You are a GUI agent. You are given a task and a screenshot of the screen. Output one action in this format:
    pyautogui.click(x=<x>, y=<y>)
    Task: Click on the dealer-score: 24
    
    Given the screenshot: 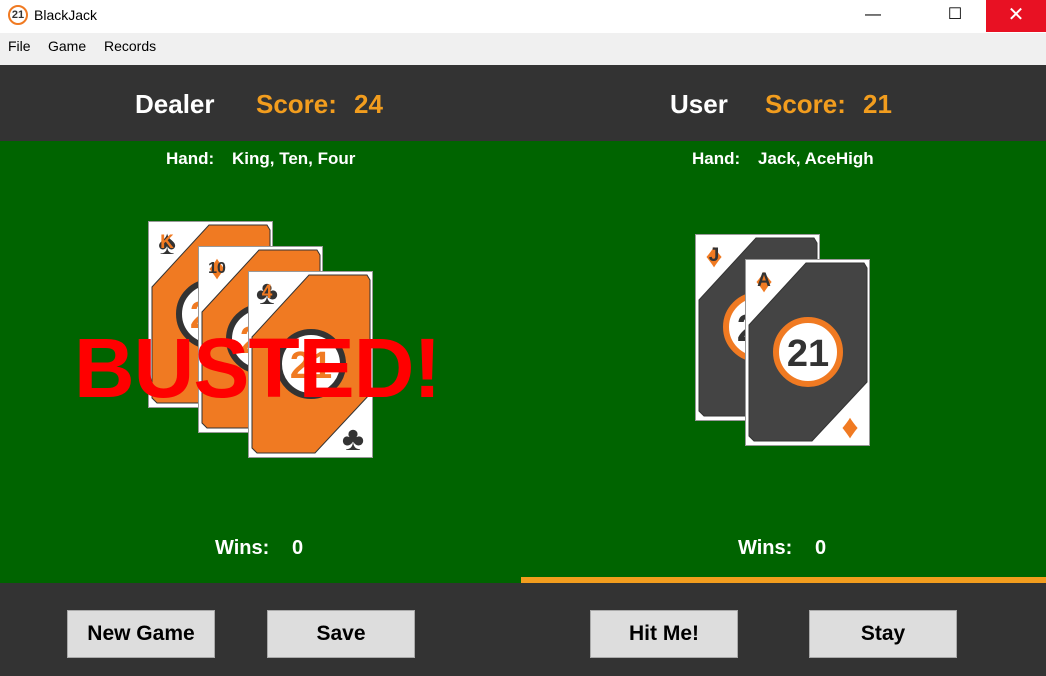 What is the action you would take?
    pyautogui.click(x=368, y=104)
    